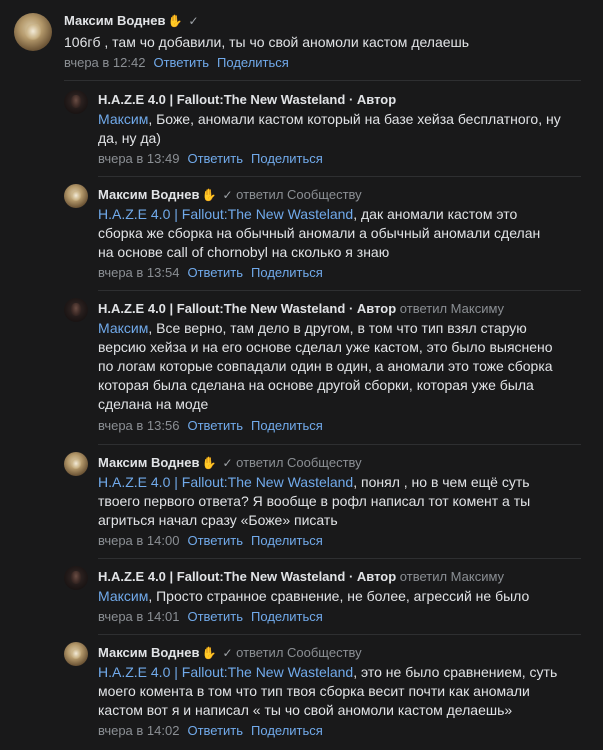  I want to click on comment-time: вчера в 13:54, so click(138, 272).